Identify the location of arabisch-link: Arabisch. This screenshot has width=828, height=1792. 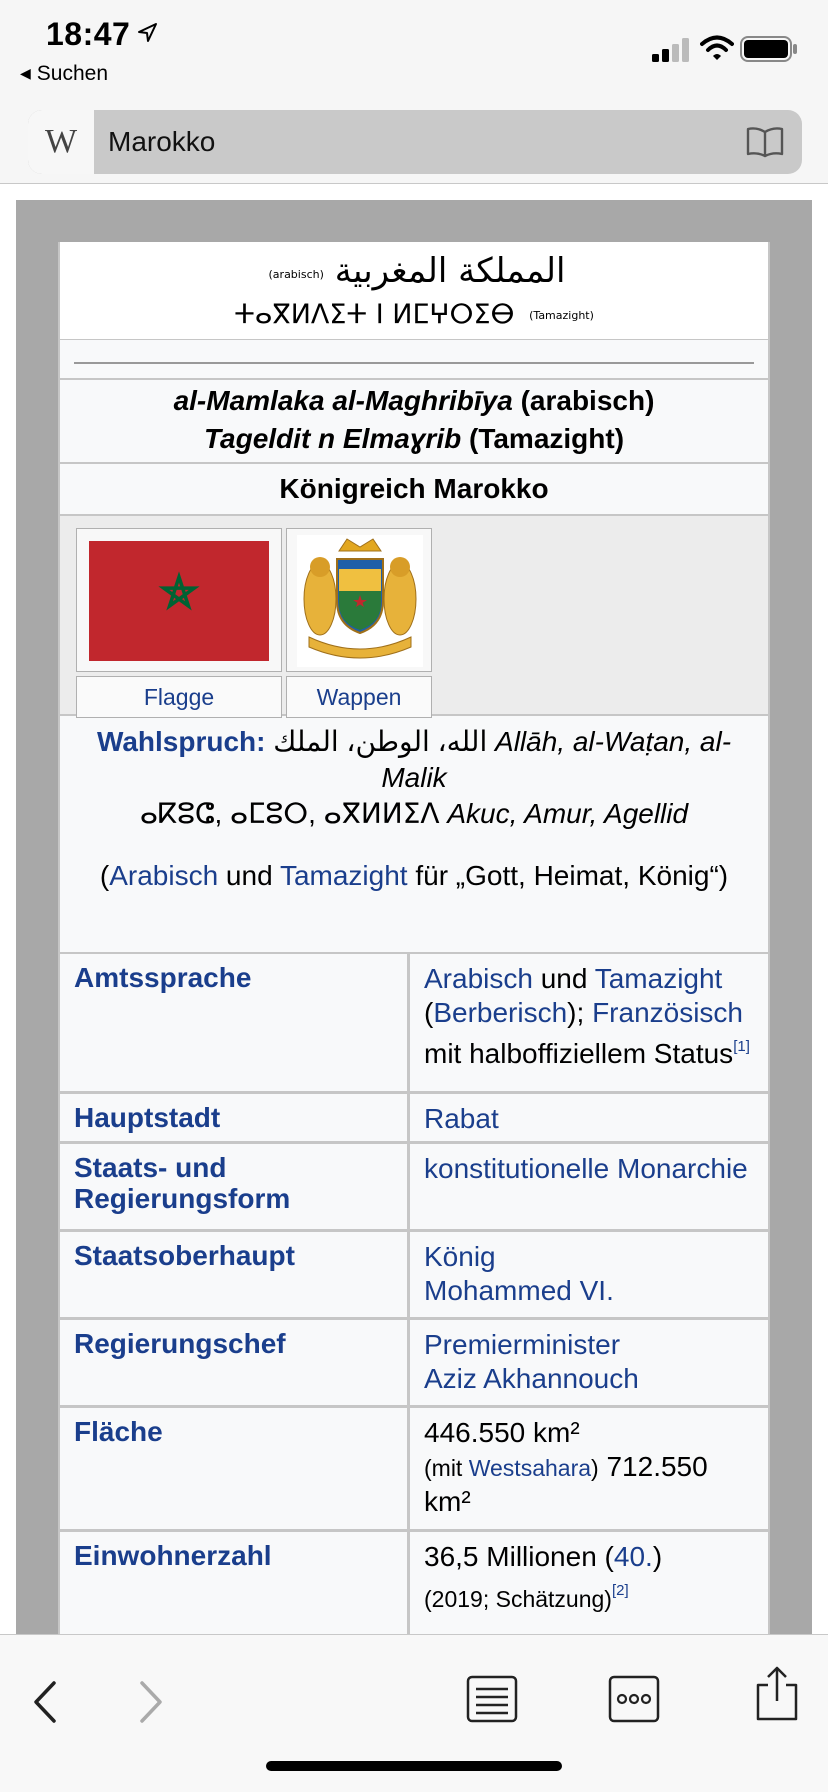
(163, 875).